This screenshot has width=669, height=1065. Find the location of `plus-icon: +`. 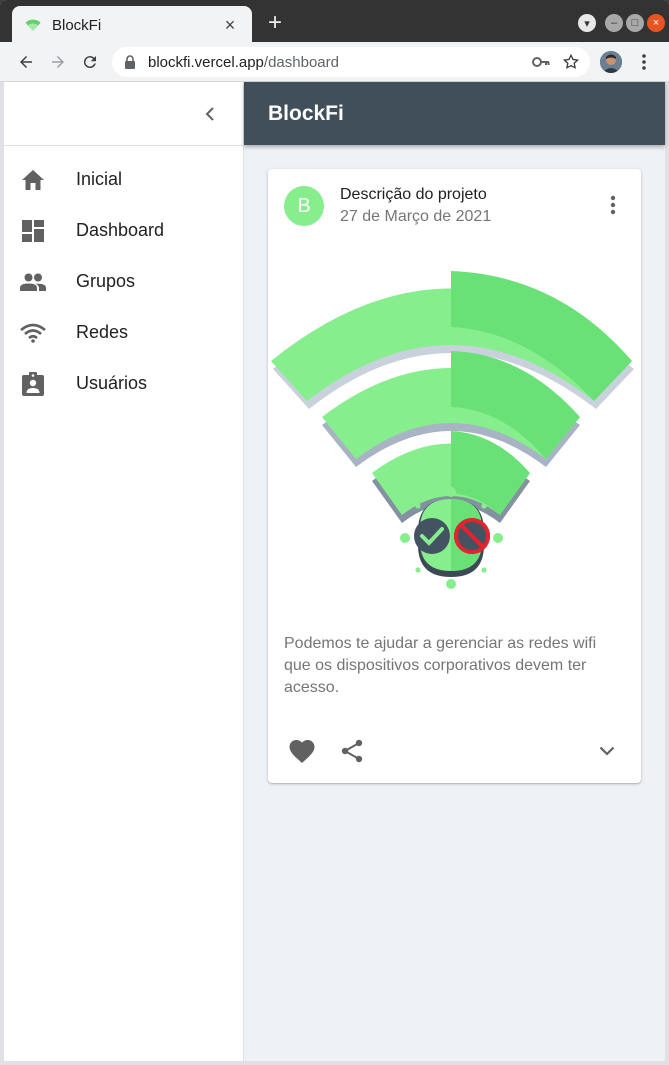

plus-icon: + is located at coordinates (275, 23).